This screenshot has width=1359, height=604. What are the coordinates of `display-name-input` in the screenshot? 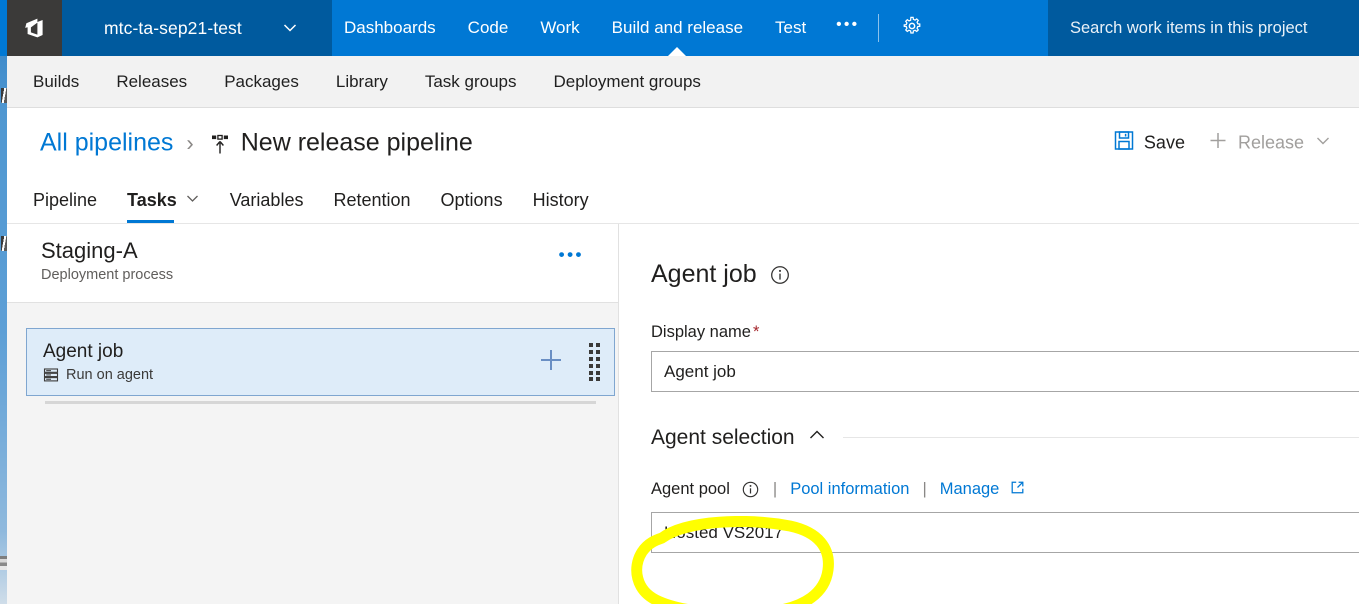 It's located at (1005, 371).